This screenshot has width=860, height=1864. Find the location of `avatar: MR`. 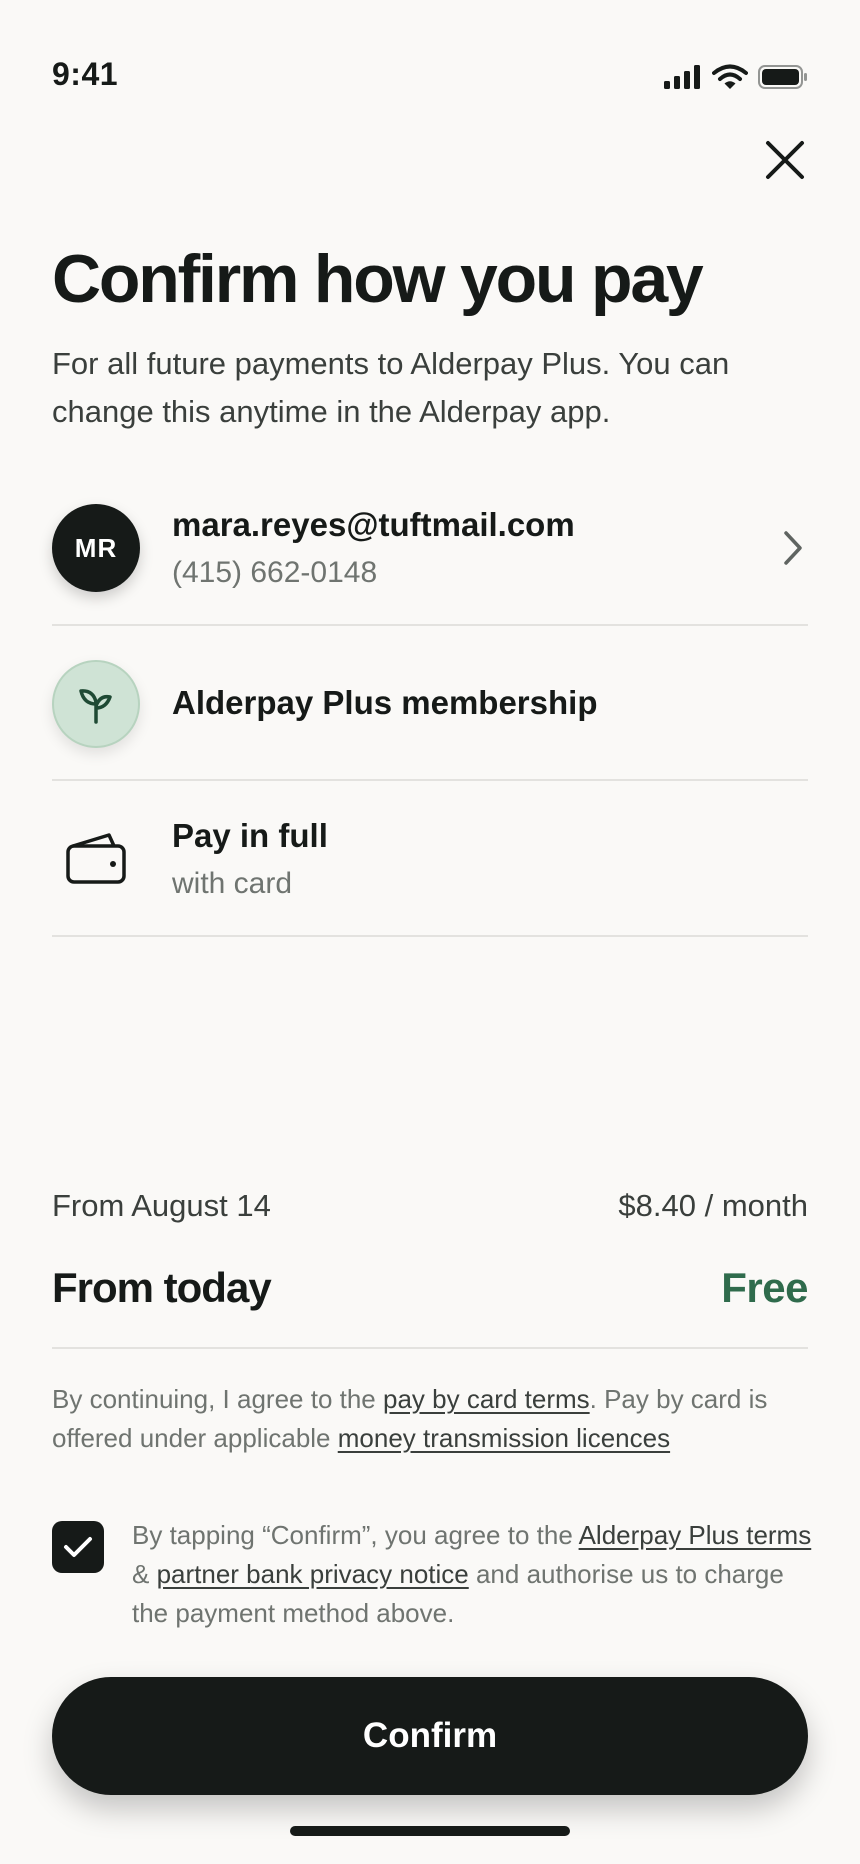

avatar: MR is located at coordinates (96, 548).